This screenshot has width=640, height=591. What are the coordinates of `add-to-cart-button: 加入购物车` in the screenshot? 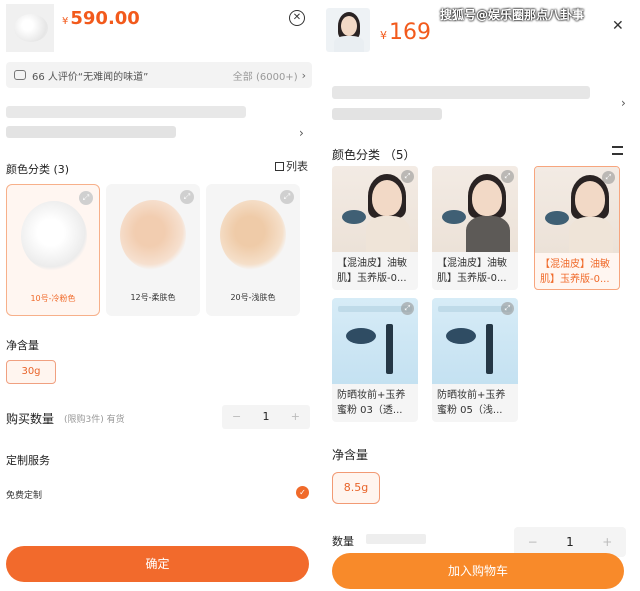 It's located at (478, 571).